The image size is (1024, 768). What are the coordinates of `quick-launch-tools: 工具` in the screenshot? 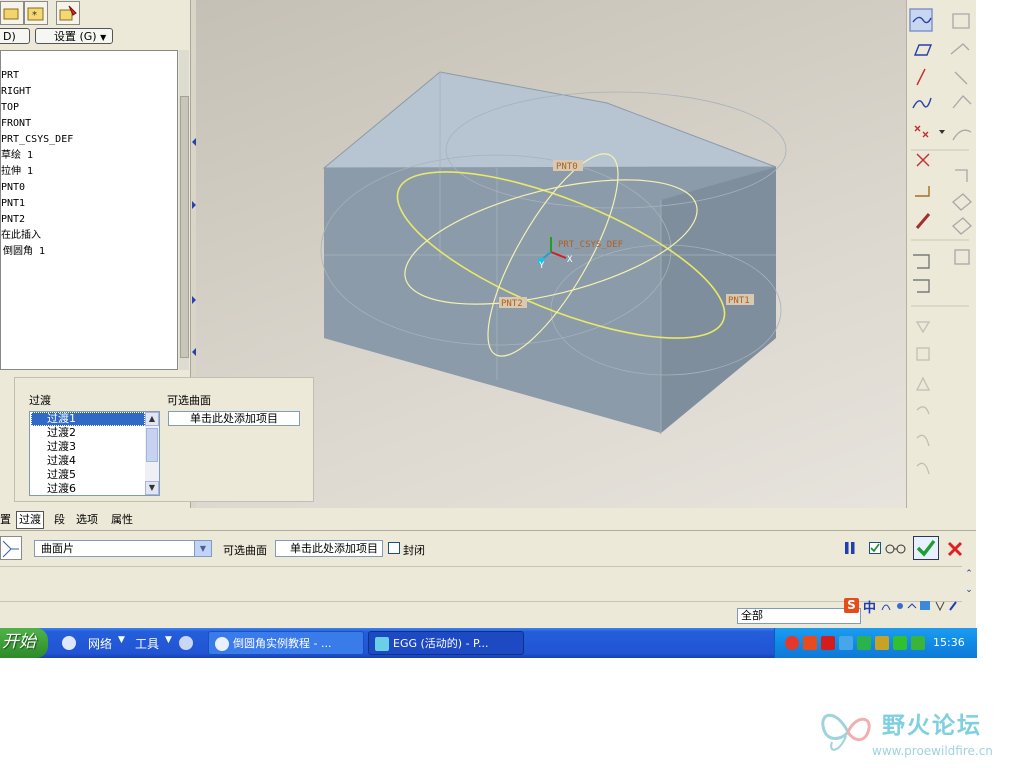 It's located at (147, 643).